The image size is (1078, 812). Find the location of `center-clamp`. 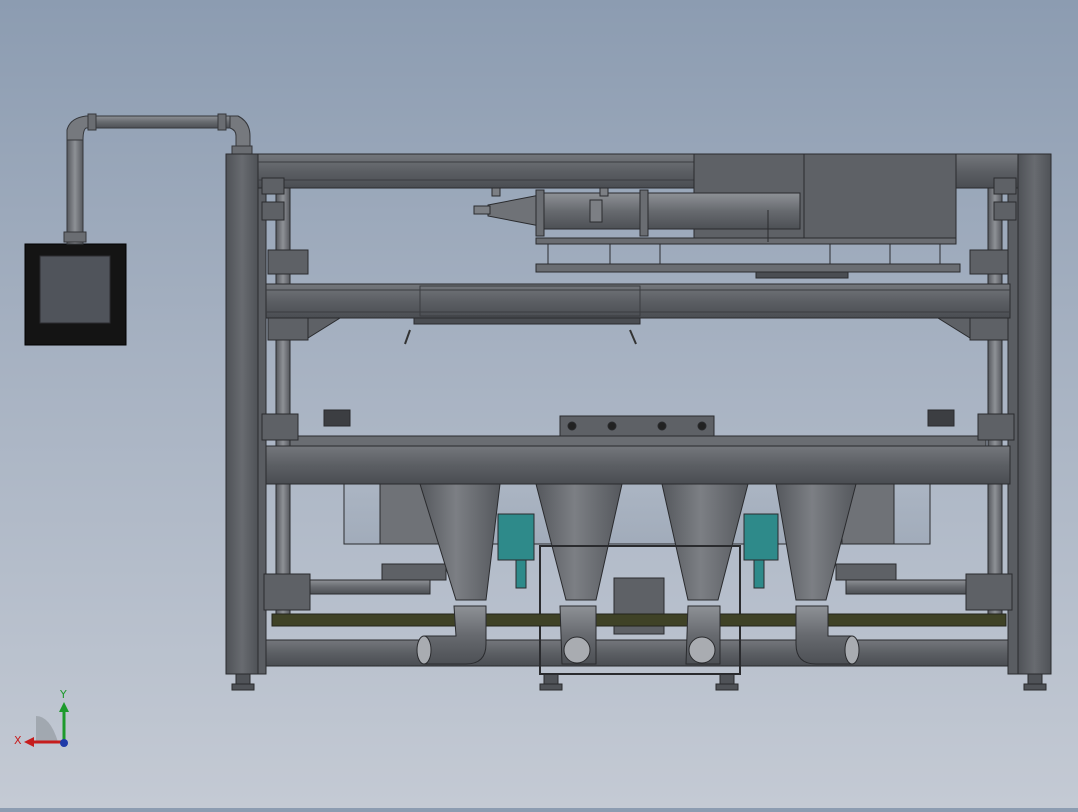

center-clamp is located at coordinates (637, 426).